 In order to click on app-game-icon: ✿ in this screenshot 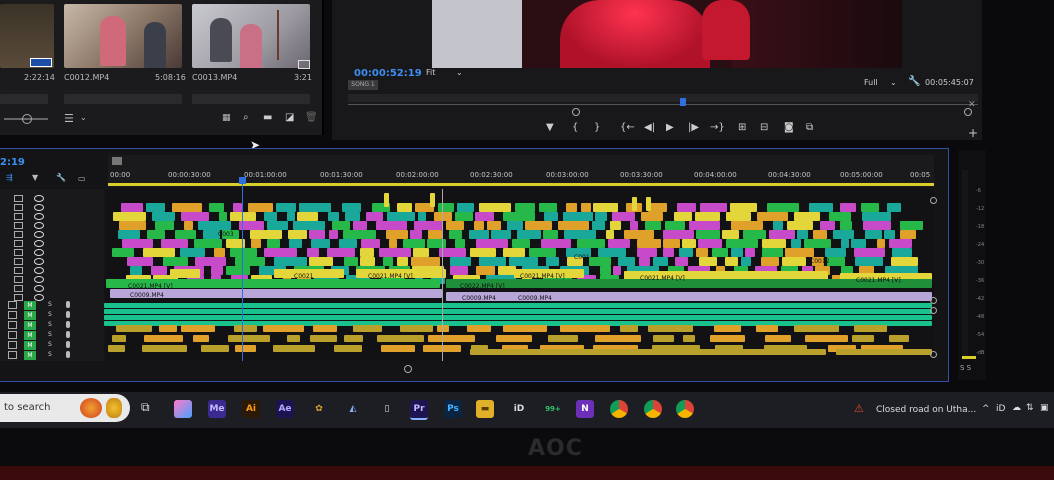, I will do `click(319, 409)`.